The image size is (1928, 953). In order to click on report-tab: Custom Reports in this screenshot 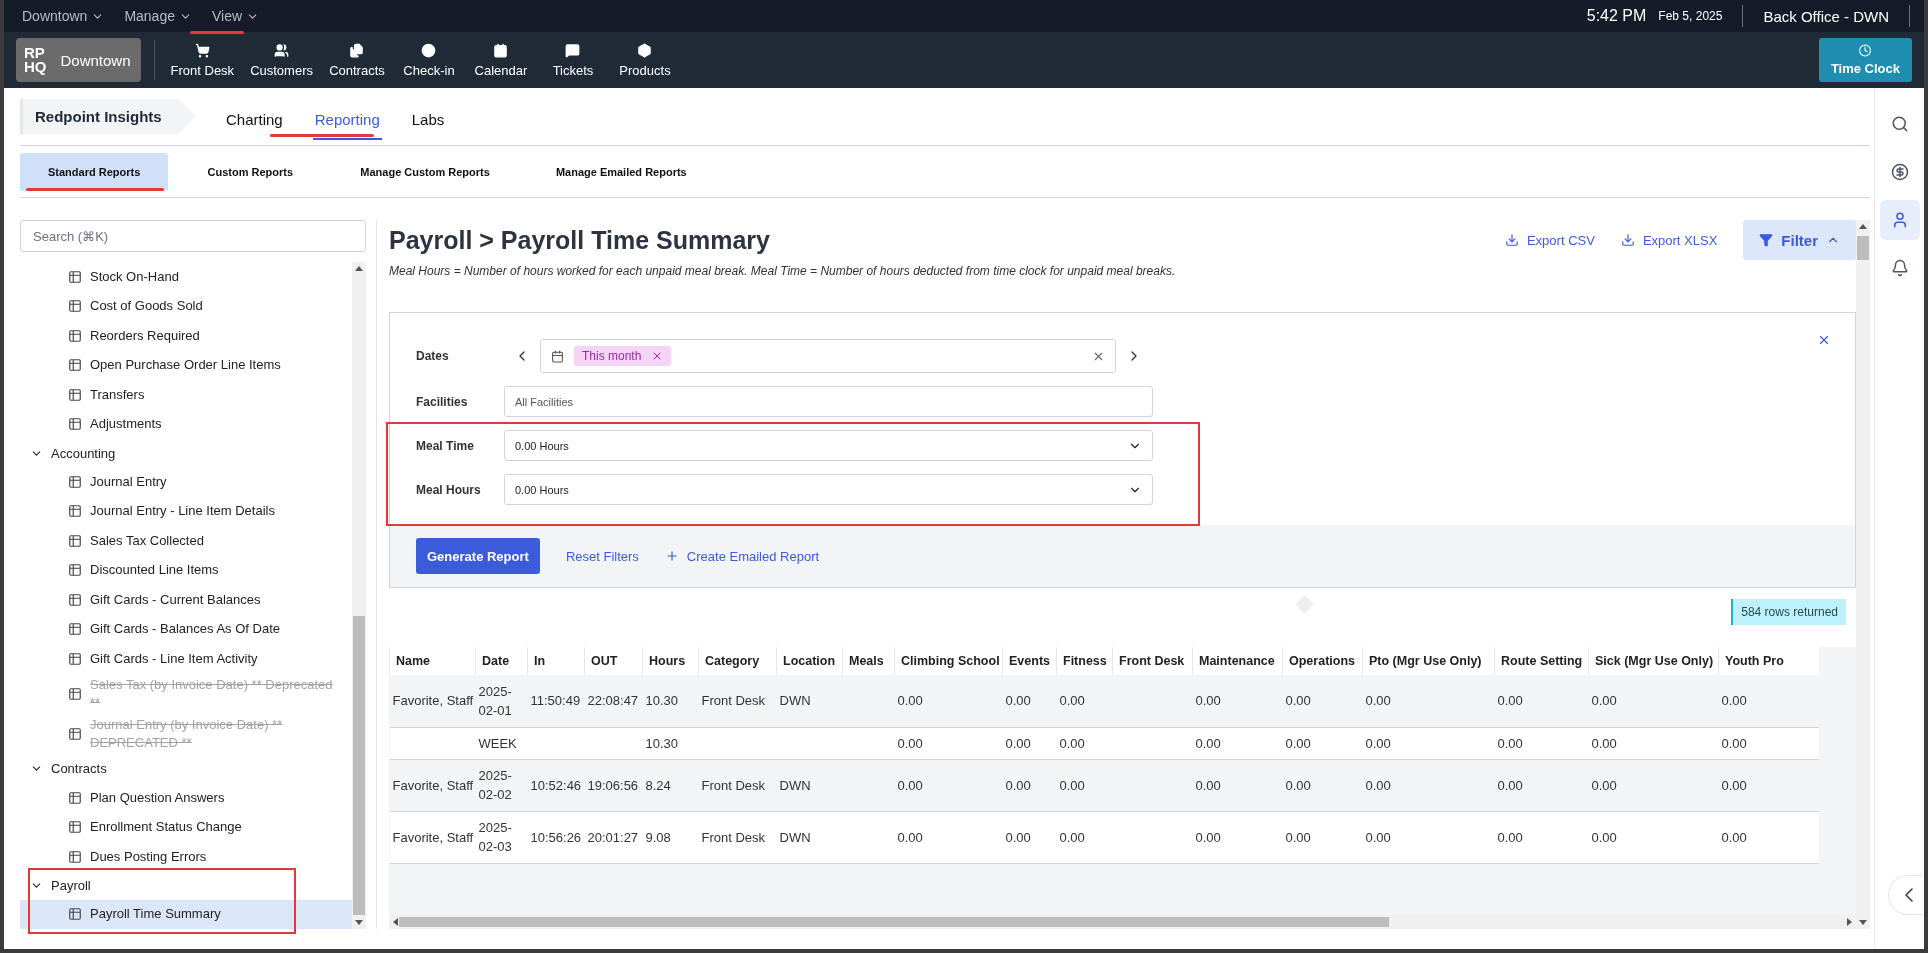, I will do `click(250, 171)`.